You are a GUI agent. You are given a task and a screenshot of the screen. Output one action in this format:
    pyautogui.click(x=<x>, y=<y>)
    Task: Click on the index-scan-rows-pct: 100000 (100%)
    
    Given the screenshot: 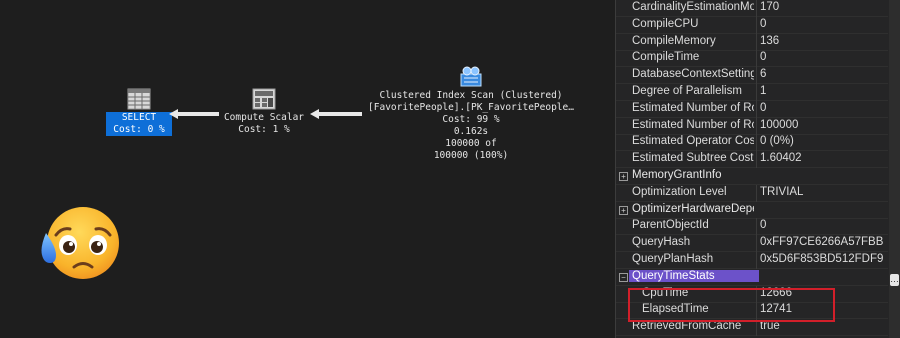 What is the action you would take?
    pyautogui.click(x=471, y=155)
    